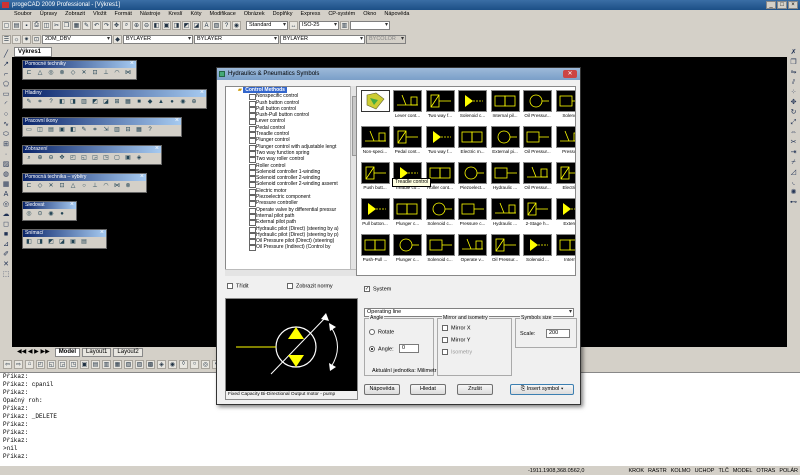  Describe the element at coordinates (793, 132) in the screenshot. I see `stretch-icon: ⇔` at that location.